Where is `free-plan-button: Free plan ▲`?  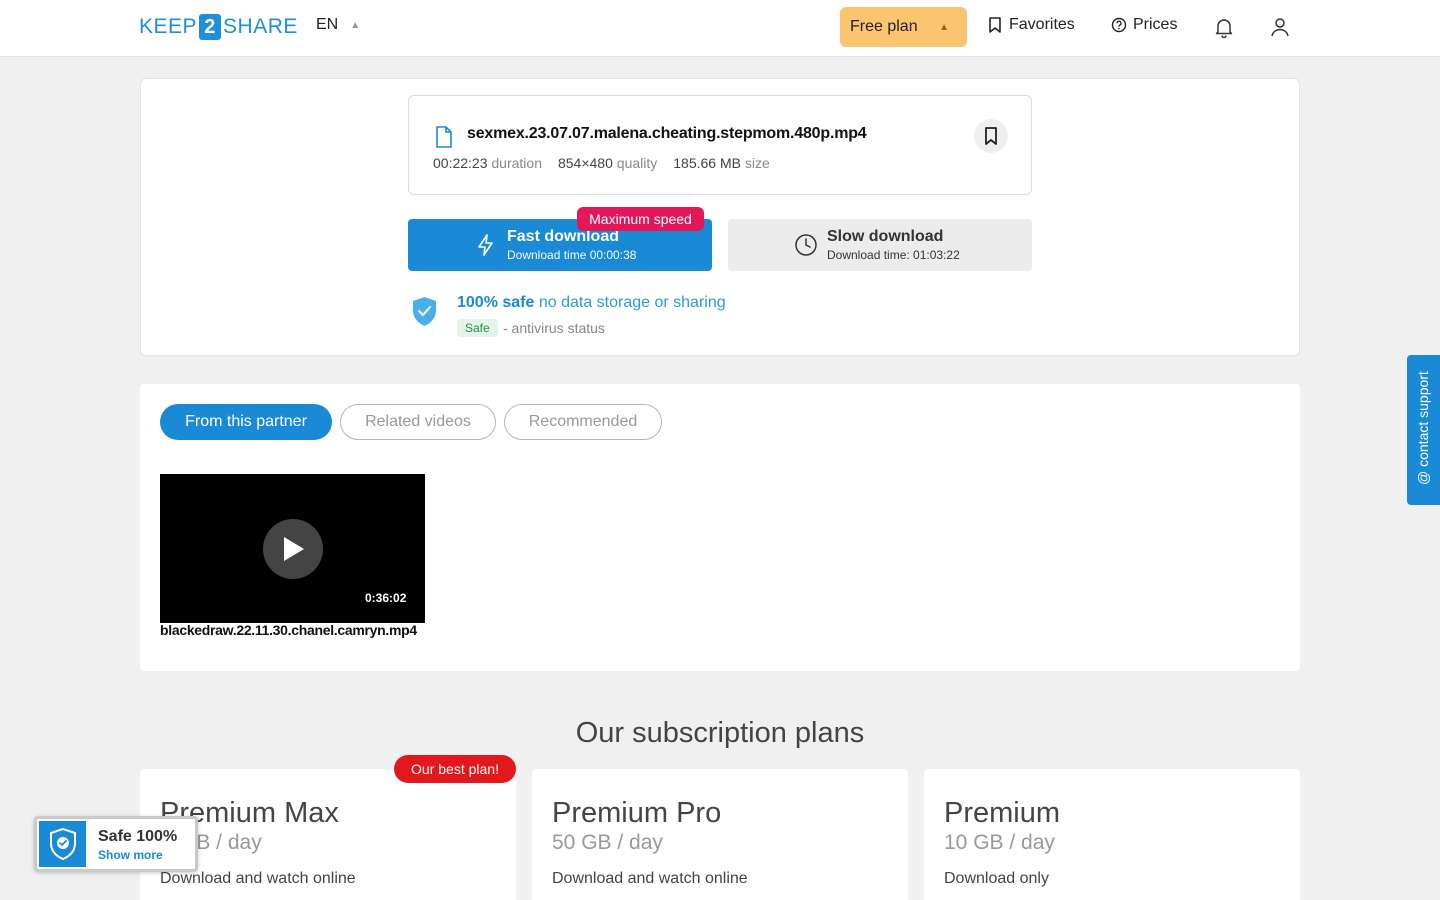 free-plan-button: Free plan ▲ is located at coordinates (903, 27).